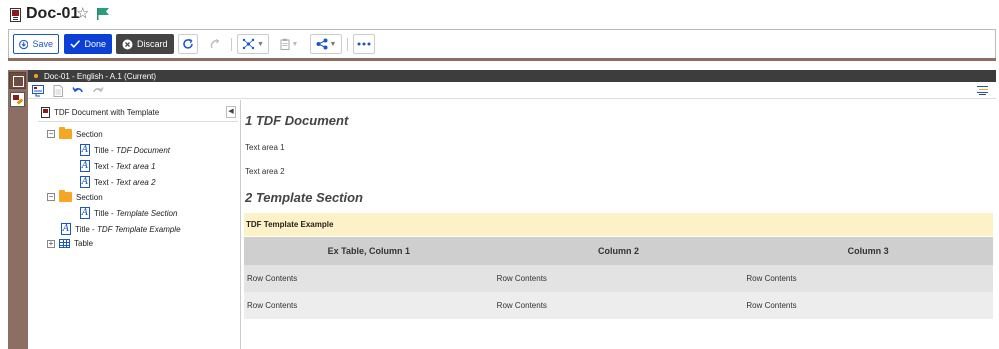 The height and width of the screenshot is (349, 999). What do you see at coordinates (285, 44) in the screenshot?
I see `clipboard-icon` at bounding box center [285, 44].